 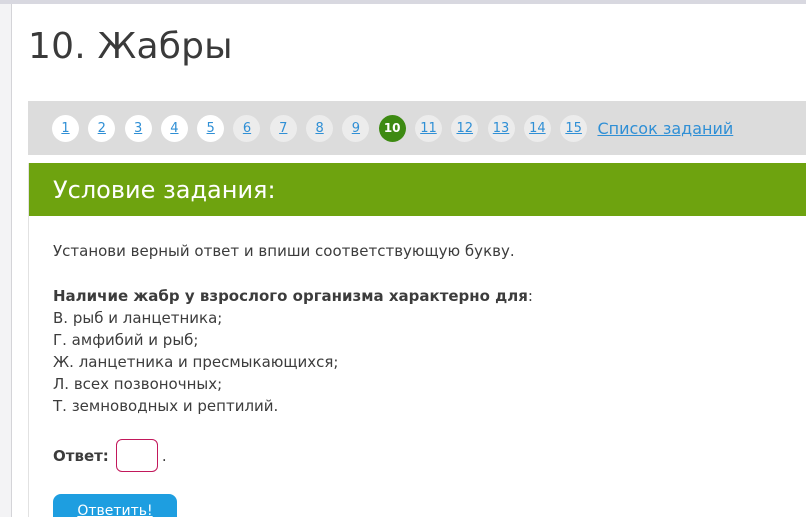 I want to click on pager-page-2: 2, so click(x=102, y=128).